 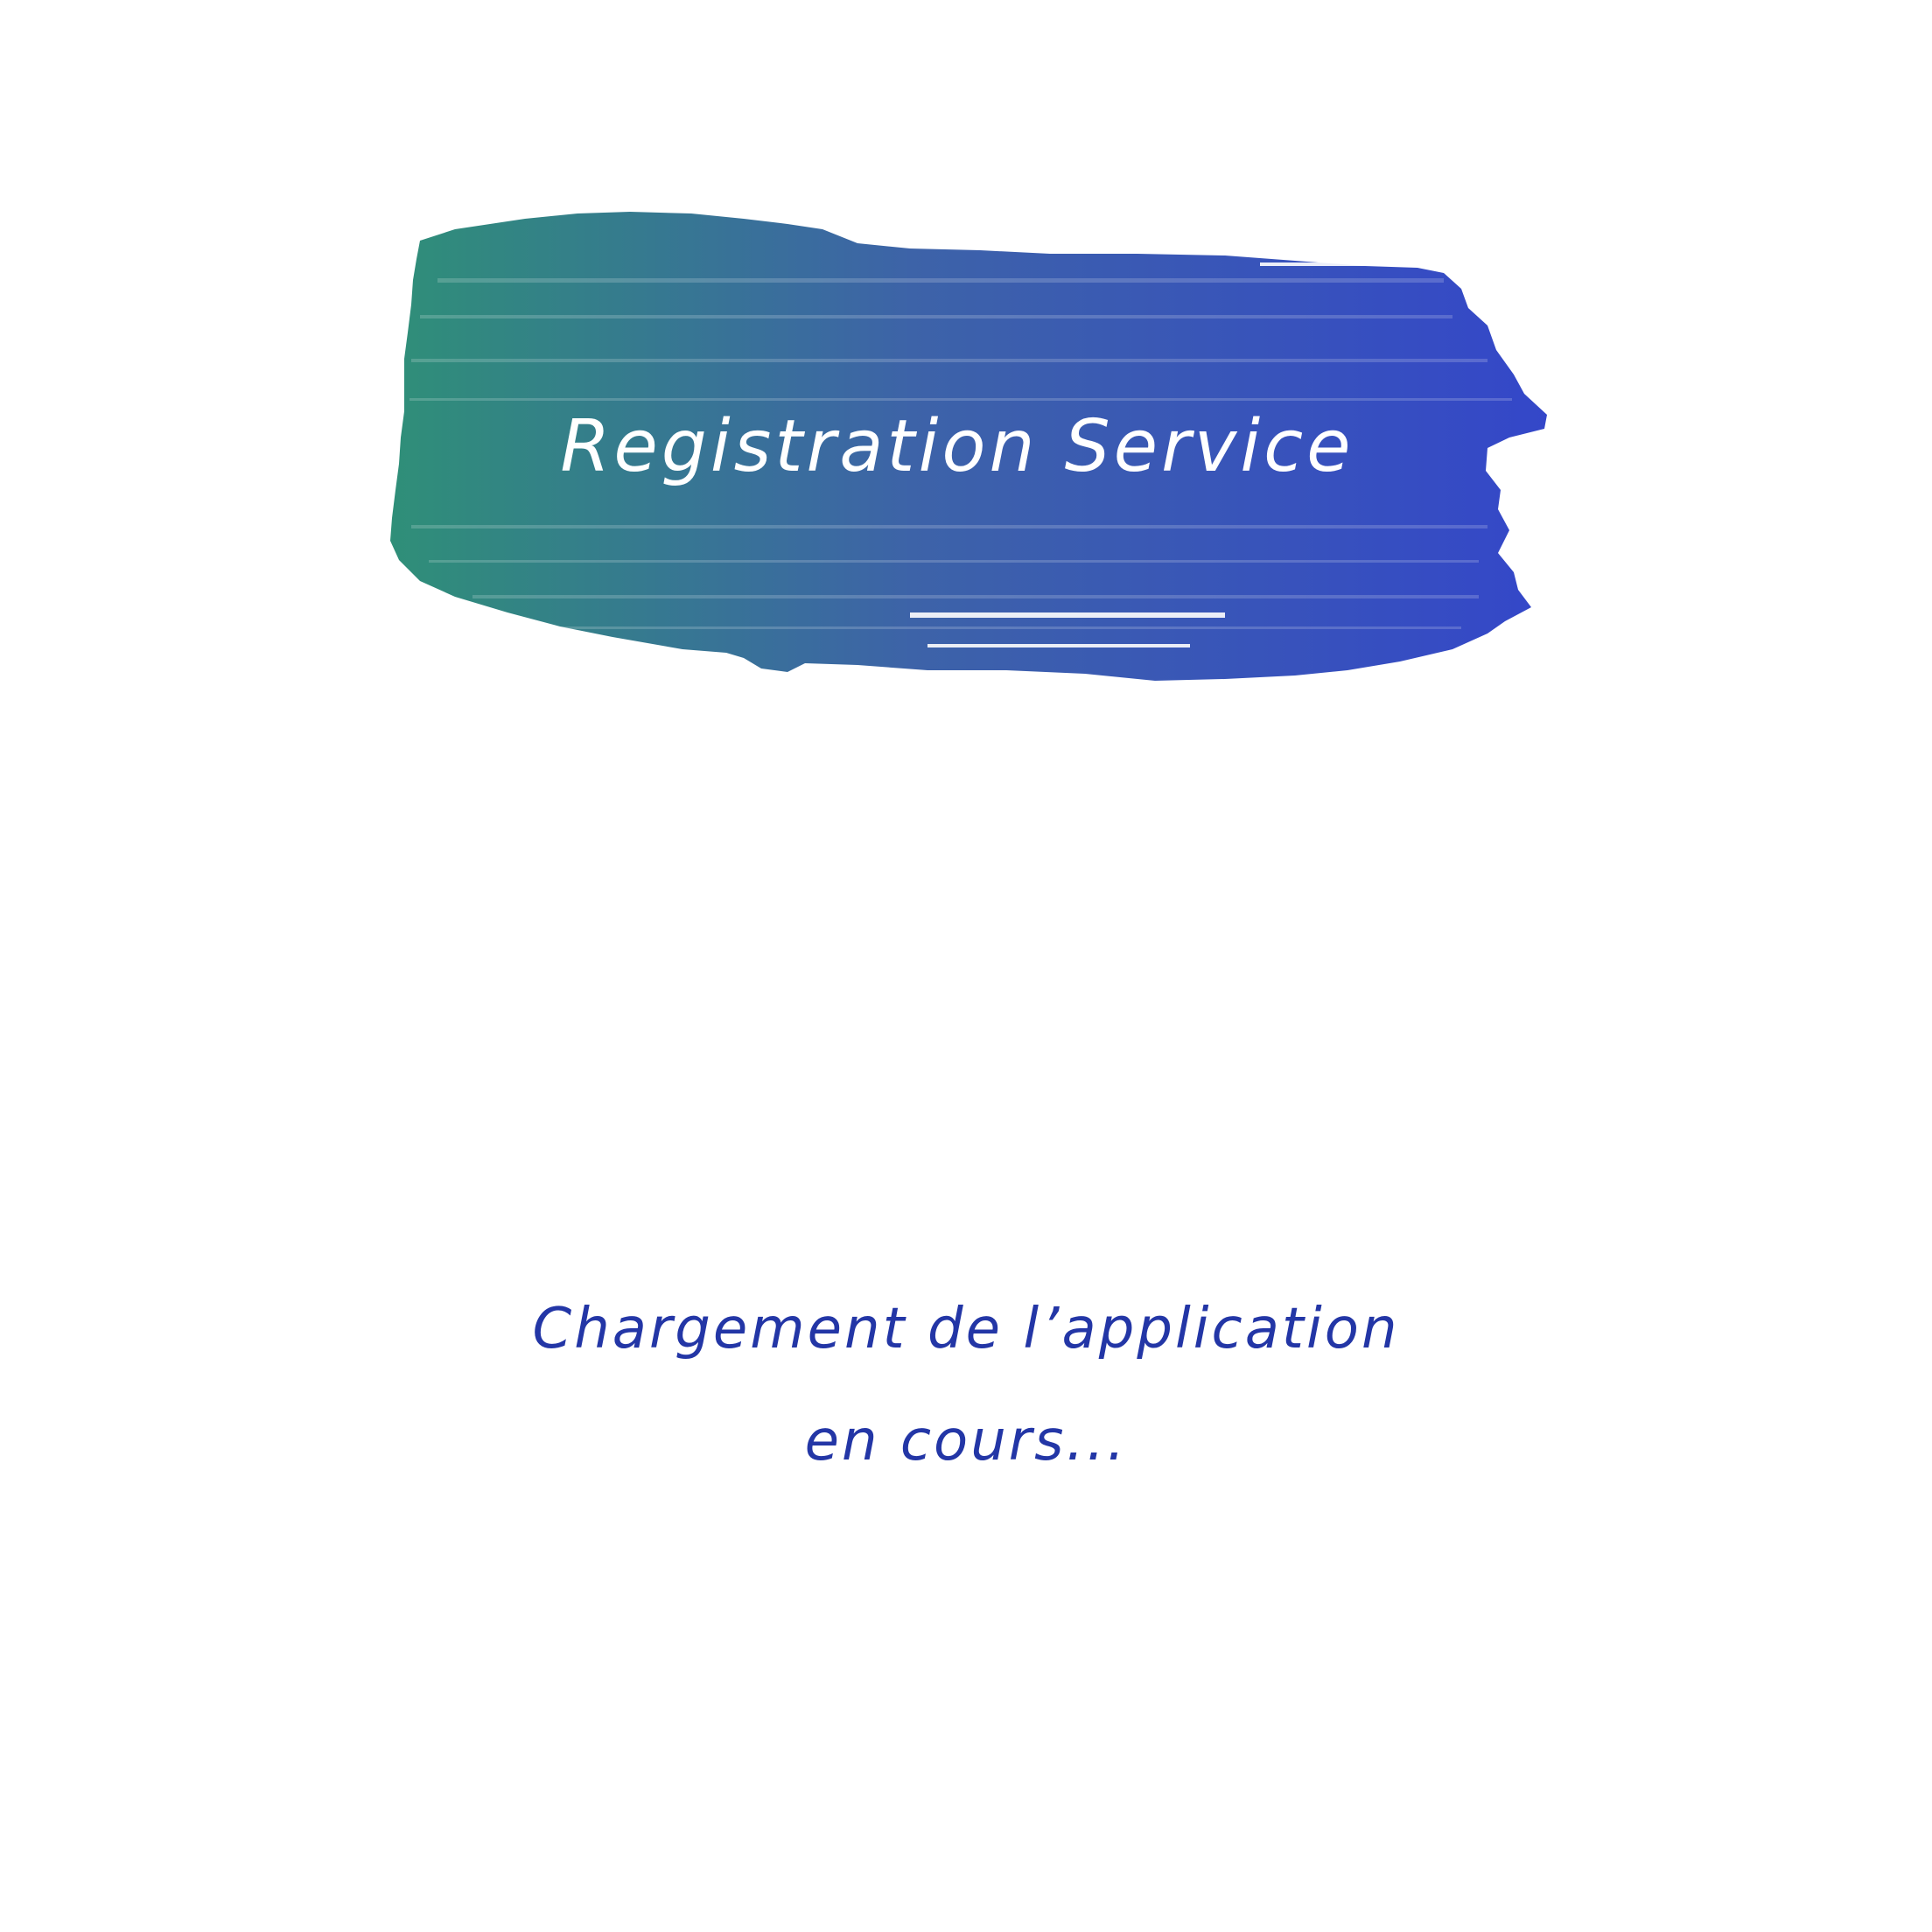 I want to click on loading-message-line-1: Chargement de l’application, so click(x=966, y=1329).